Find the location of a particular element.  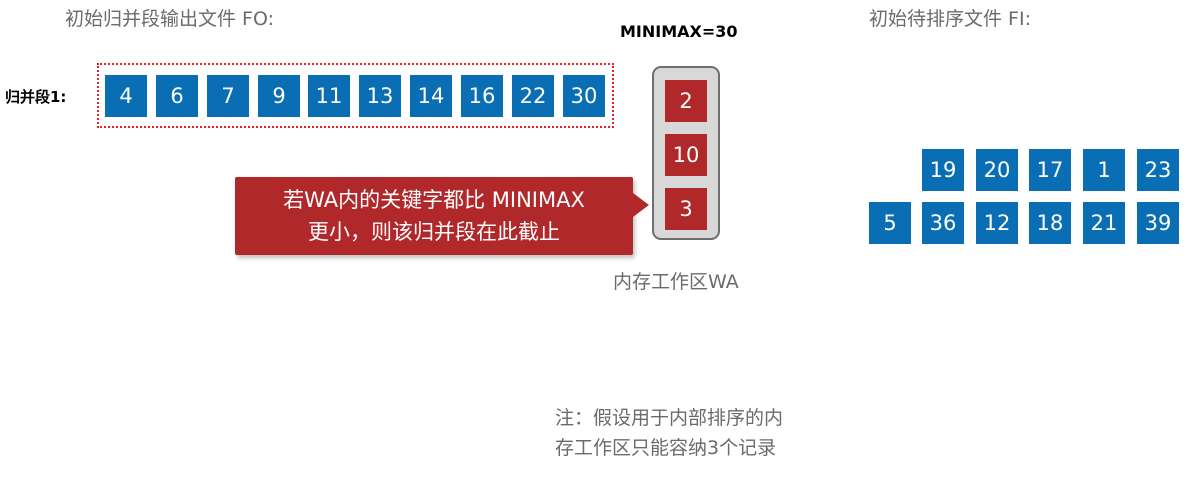

minimax-label: MINIMAX=30 is located at coordinates (679, 31).